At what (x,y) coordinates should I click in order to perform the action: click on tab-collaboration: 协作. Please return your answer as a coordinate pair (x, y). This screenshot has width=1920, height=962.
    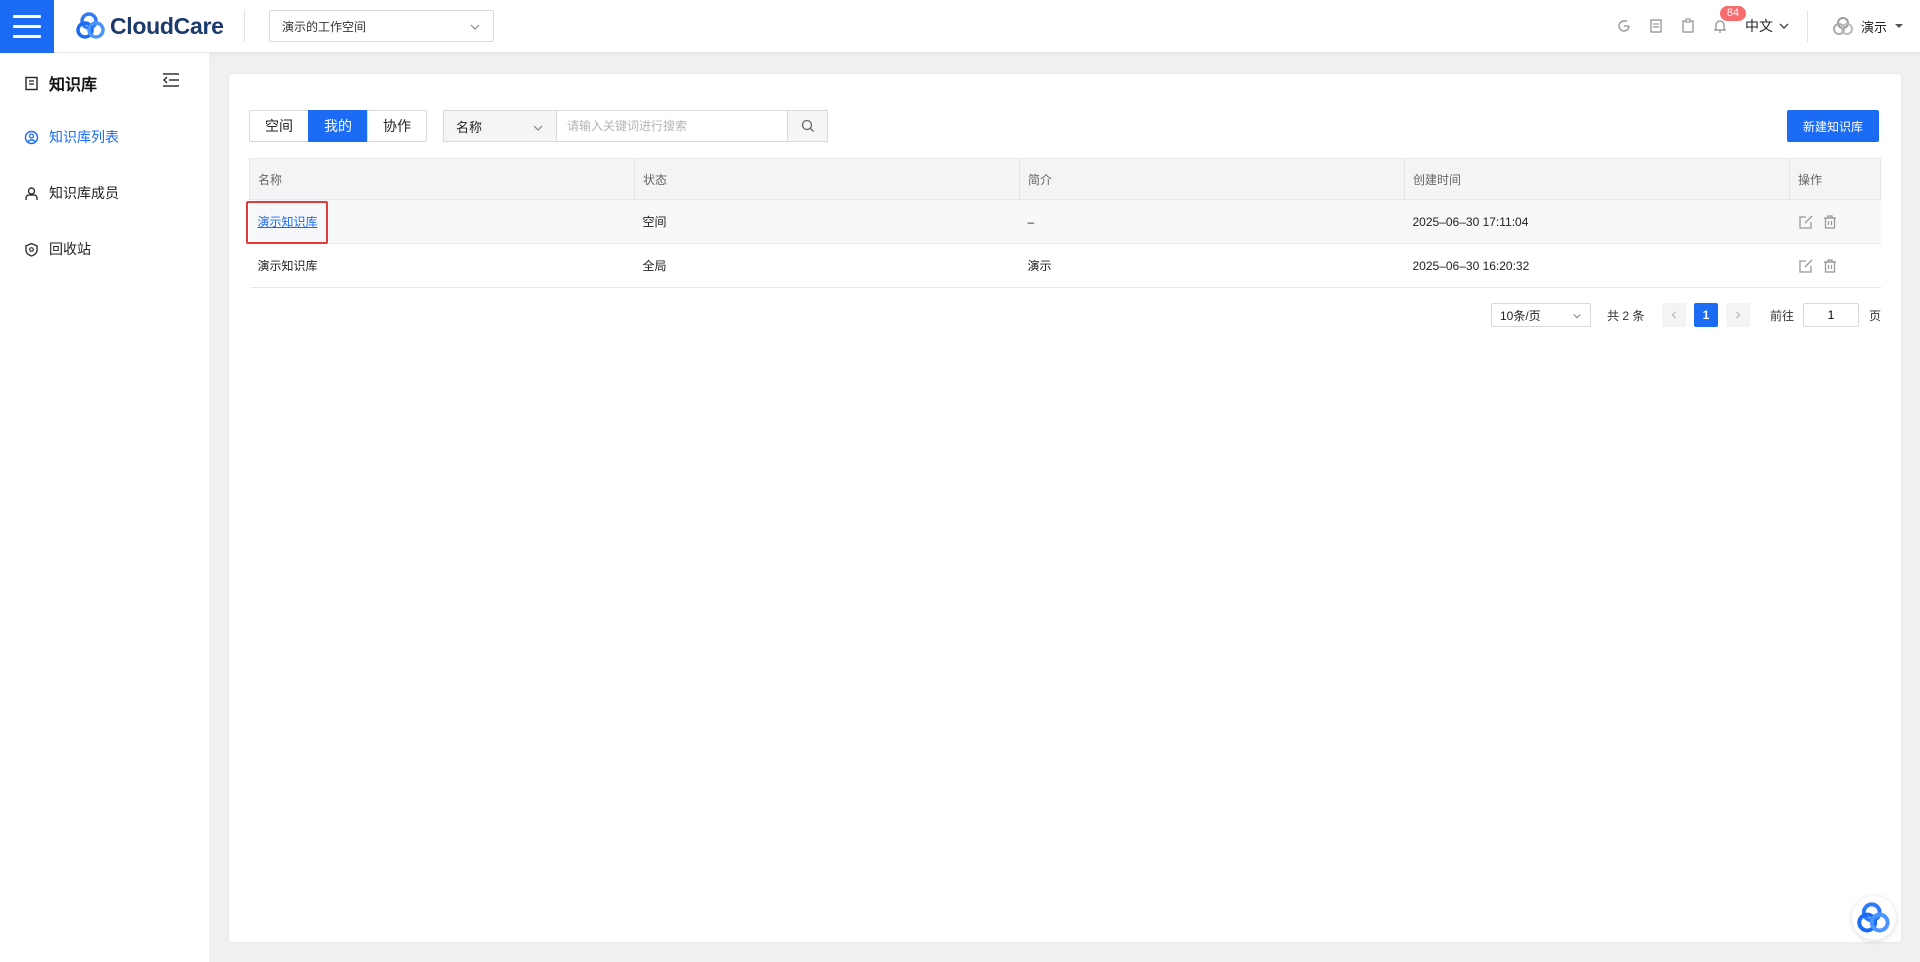
    Looking at the image, I should click on (397, 126).